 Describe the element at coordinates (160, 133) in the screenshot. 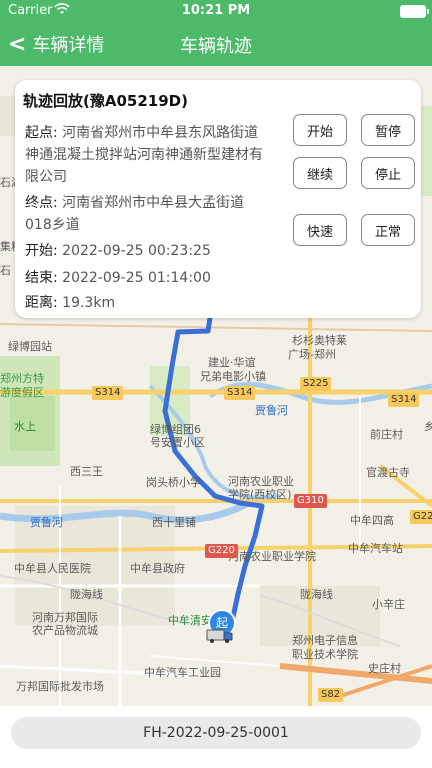

I see `start-value-line: 河南省郑州市中牟县东风路街道` at that location.